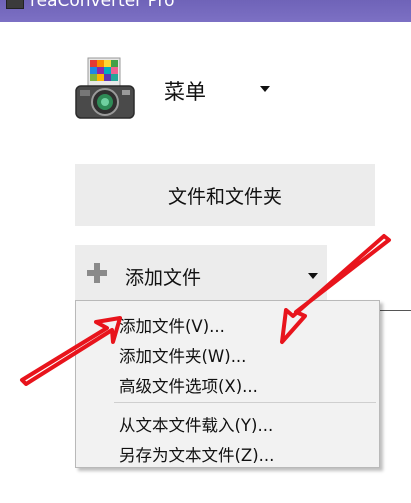  Describe the element at coordinates (97, 273) in the screenshot. I see `plus-icon` at that location.